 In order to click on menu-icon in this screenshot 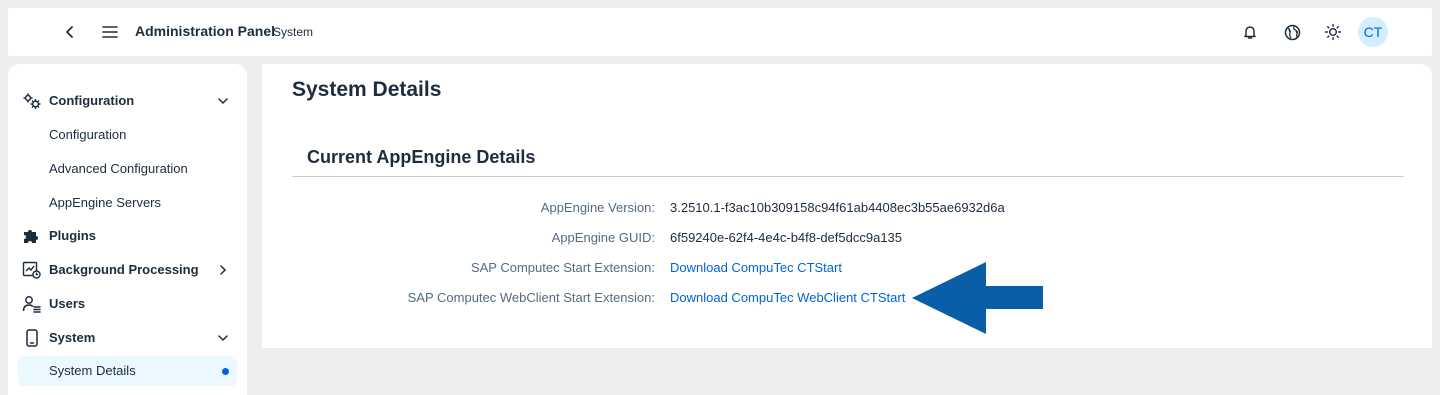, I will do `click(110, 32)`.